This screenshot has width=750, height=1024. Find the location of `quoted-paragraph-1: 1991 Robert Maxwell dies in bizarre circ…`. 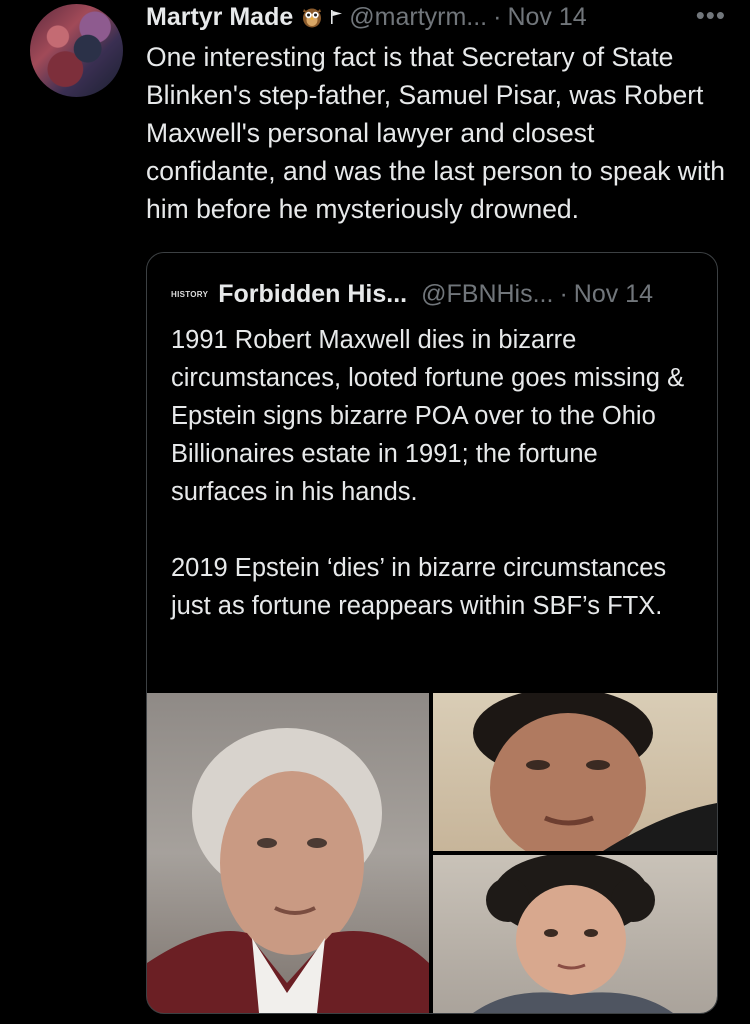

quoted-paragraph-1: 1991 Robert Maxwell dies in bizarre circ… is located at coordinates (428, 416).